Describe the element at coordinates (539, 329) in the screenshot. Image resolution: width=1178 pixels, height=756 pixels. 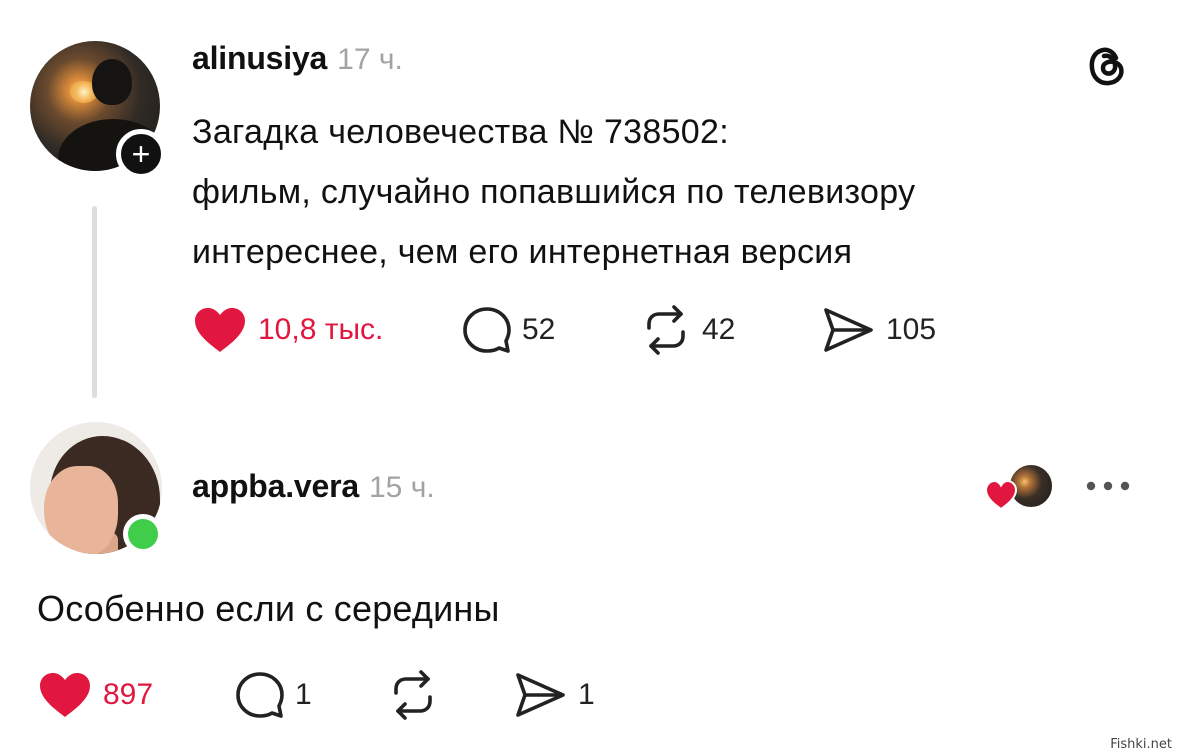
I see `reply-count: 52` at that location.